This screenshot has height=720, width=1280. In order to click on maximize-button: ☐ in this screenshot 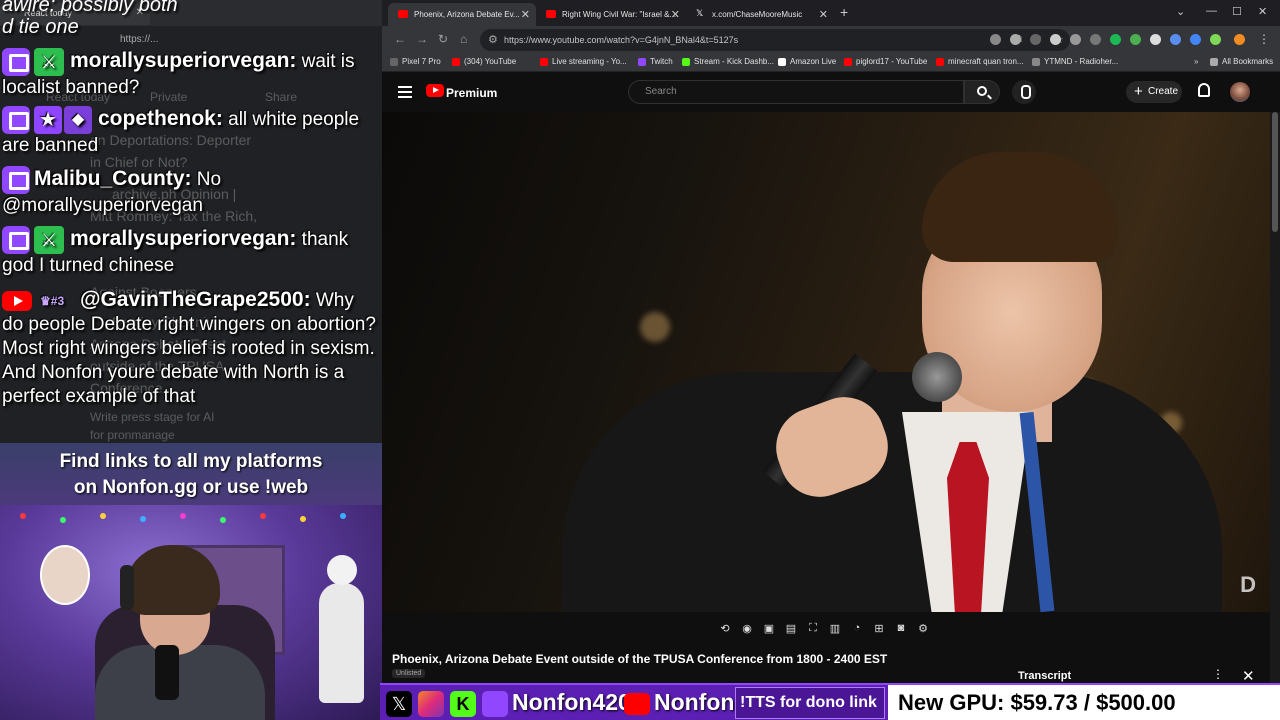, I will do `click(1237, 11)`.